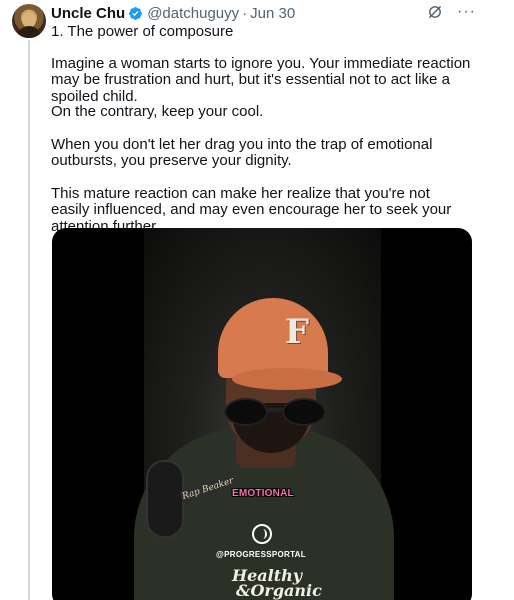 The height and width of the screenshot is (600, 514). Describe the element at coordinates (157, 111) in the screenshot. I see `tweet-paragraph: On the contrary, keep your cool.` at that location.